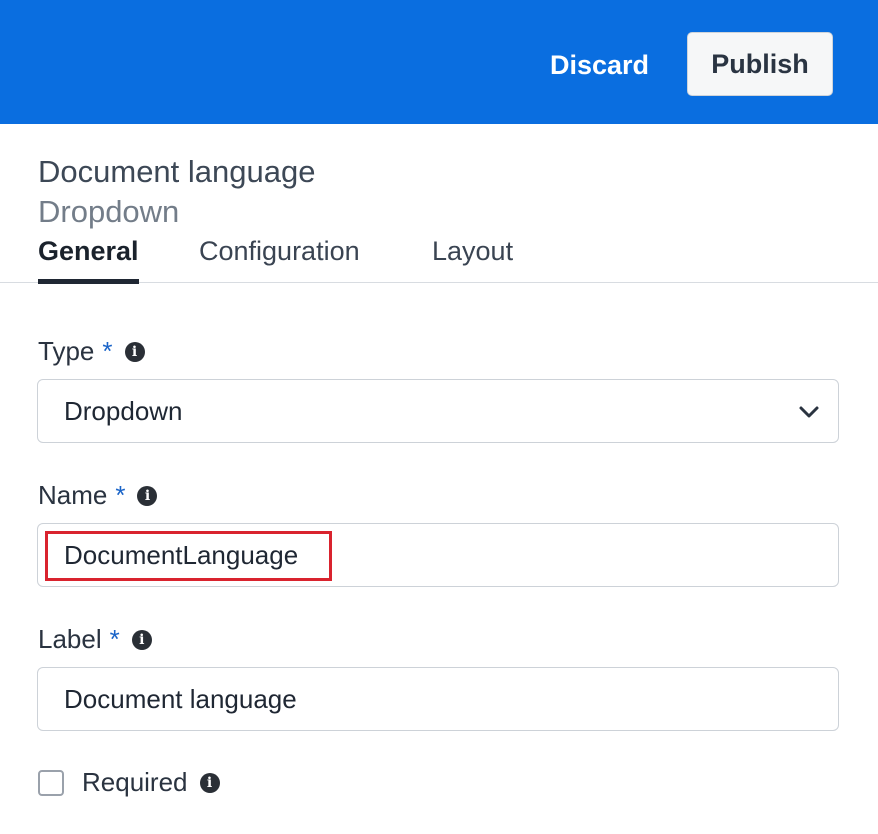 Image resolution: width=878 pixels, height=834 pixels. What do you see at coordinates (51, 783) in the screenshot?
I see `required-checkbox` at bounding box center [51, 783].